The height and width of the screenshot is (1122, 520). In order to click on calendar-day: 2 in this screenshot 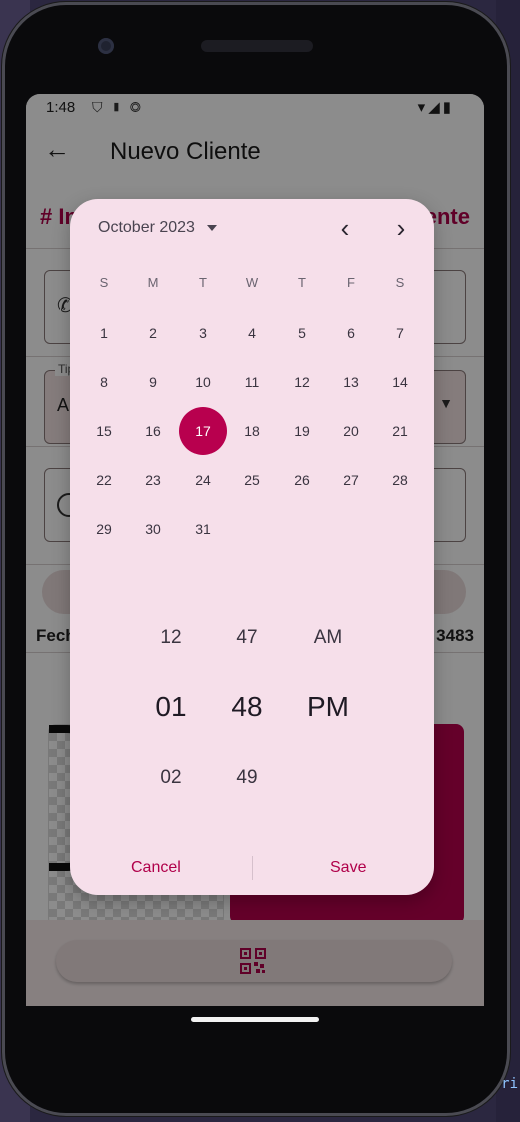, I will do `click(153, 333)`.